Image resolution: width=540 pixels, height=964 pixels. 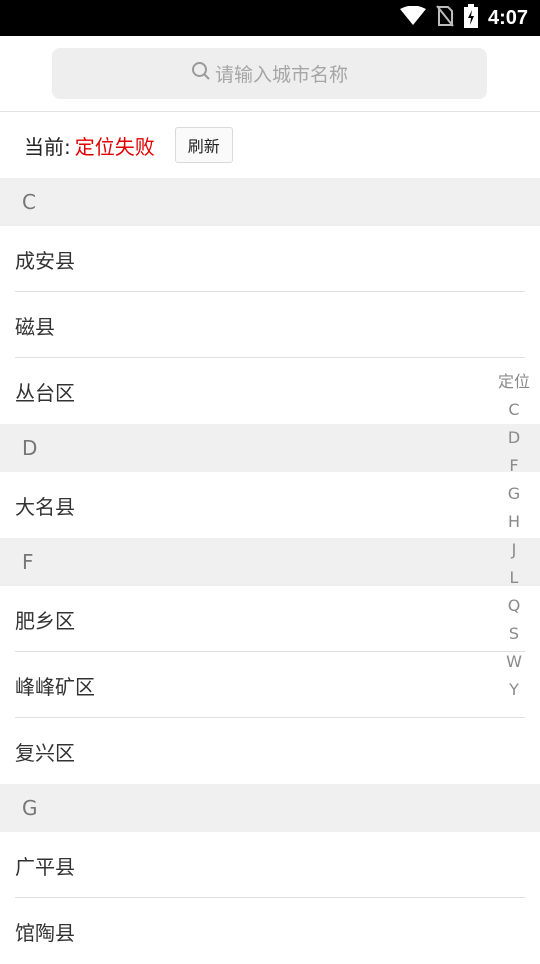 What do you see at coordinates (513, 410) in the screenshot?
I see `index-item-c: C` at bounding box center [513, 410].